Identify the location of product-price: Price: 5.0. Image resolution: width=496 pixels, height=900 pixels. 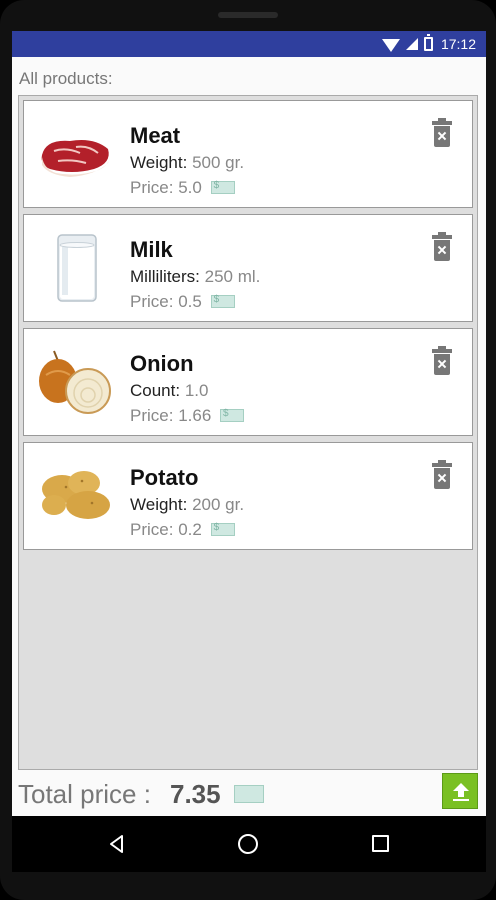
(182, 188).